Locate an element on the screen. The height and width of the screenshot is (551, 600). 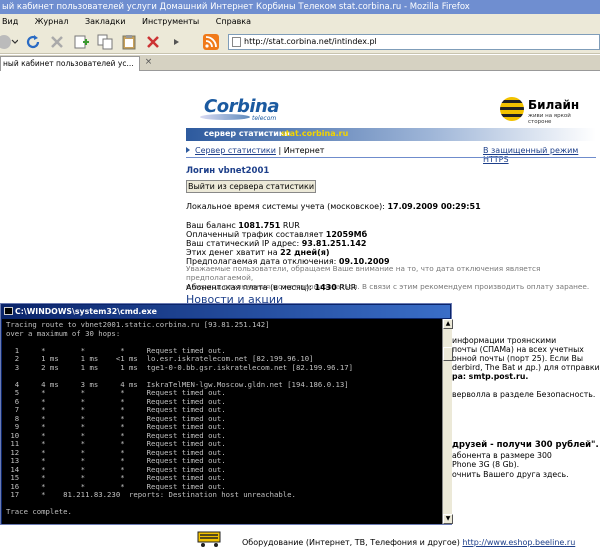
monthly-fee: Абонентская плата (в месяц): 1430 RUR is located at coordinates (271, 287).